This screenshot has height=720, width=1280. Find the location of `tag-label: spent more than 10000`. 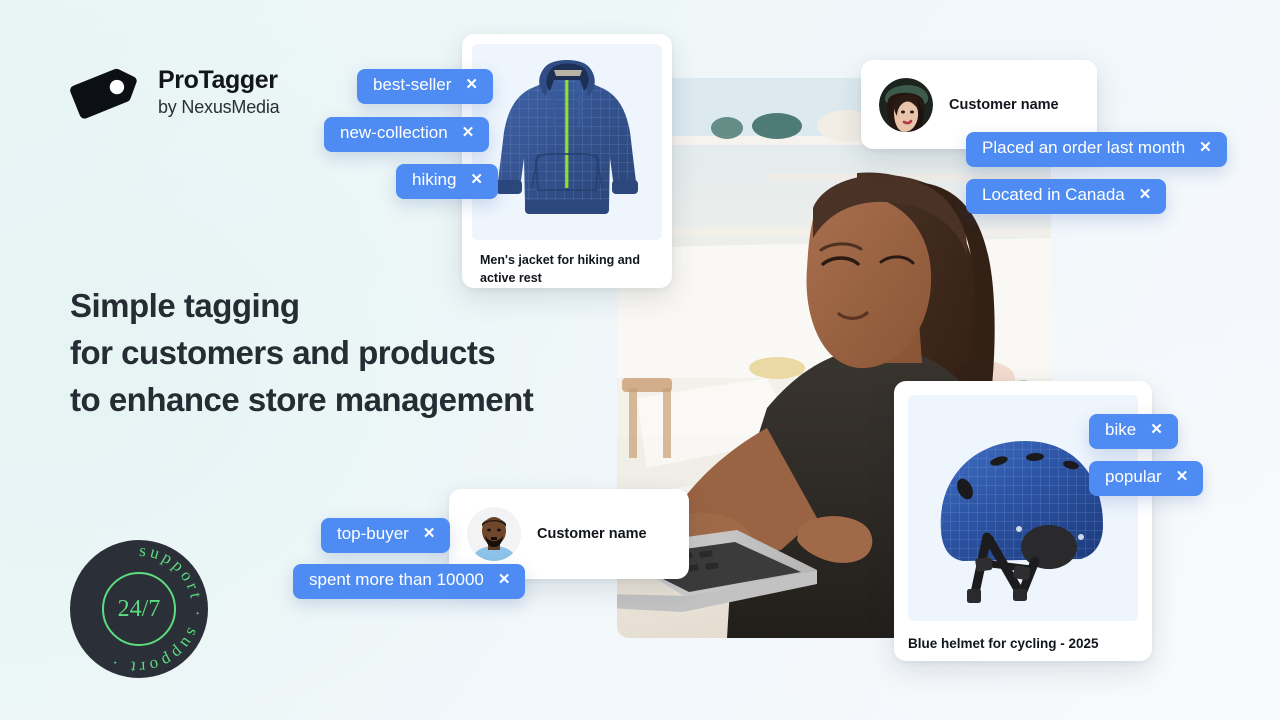

tag-label: spent more than 10000 is located at coordinates (396, 579).